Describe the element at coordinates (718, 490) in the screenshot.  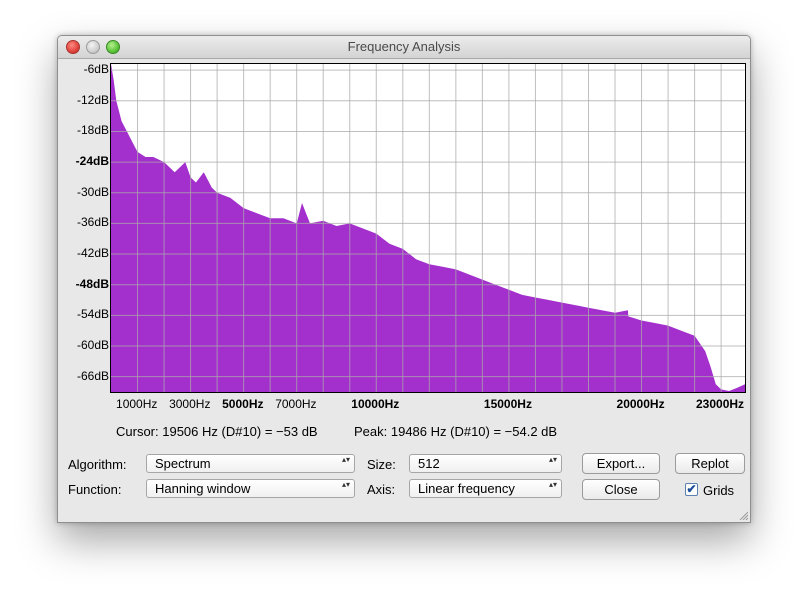
I see `grids-label: Grids` at that location.